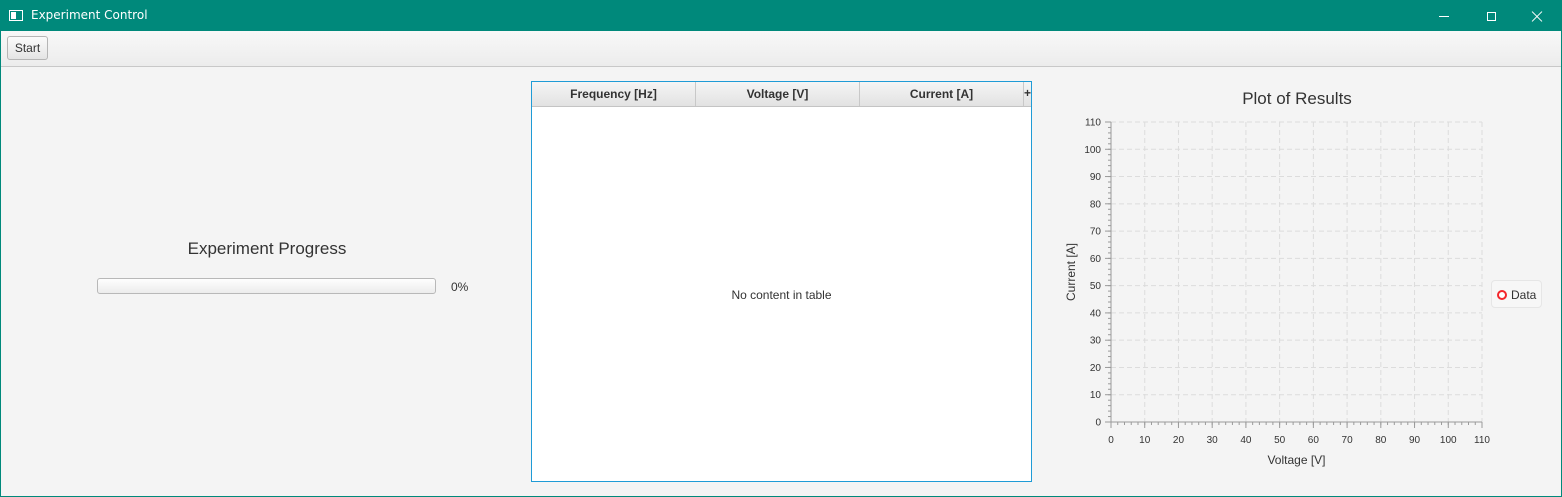 Image resolution: width=1562 pixels, height=497 pixels. Describe the element at coordinates (1213, 440) in the screenshot. I see `x-tick-label: 30` at that location.